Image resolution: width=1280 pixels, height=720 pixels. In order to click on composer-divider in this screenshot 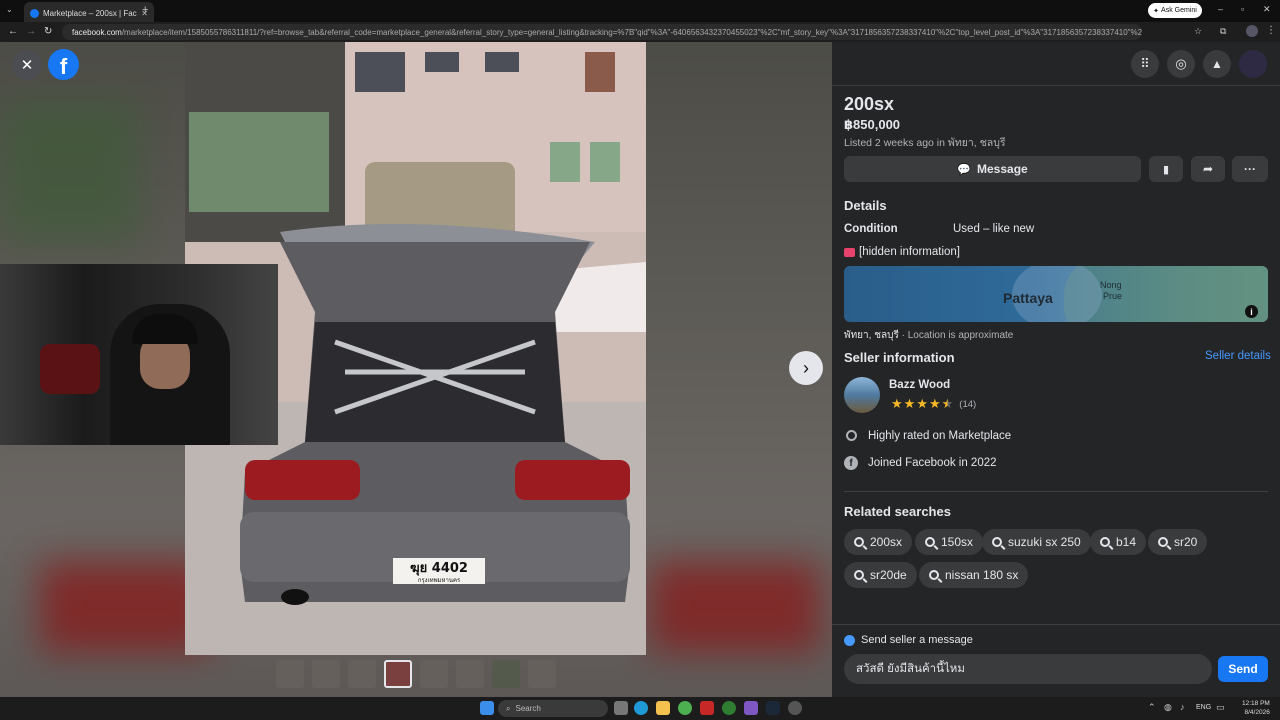, I will do `click(1056, 624)`.